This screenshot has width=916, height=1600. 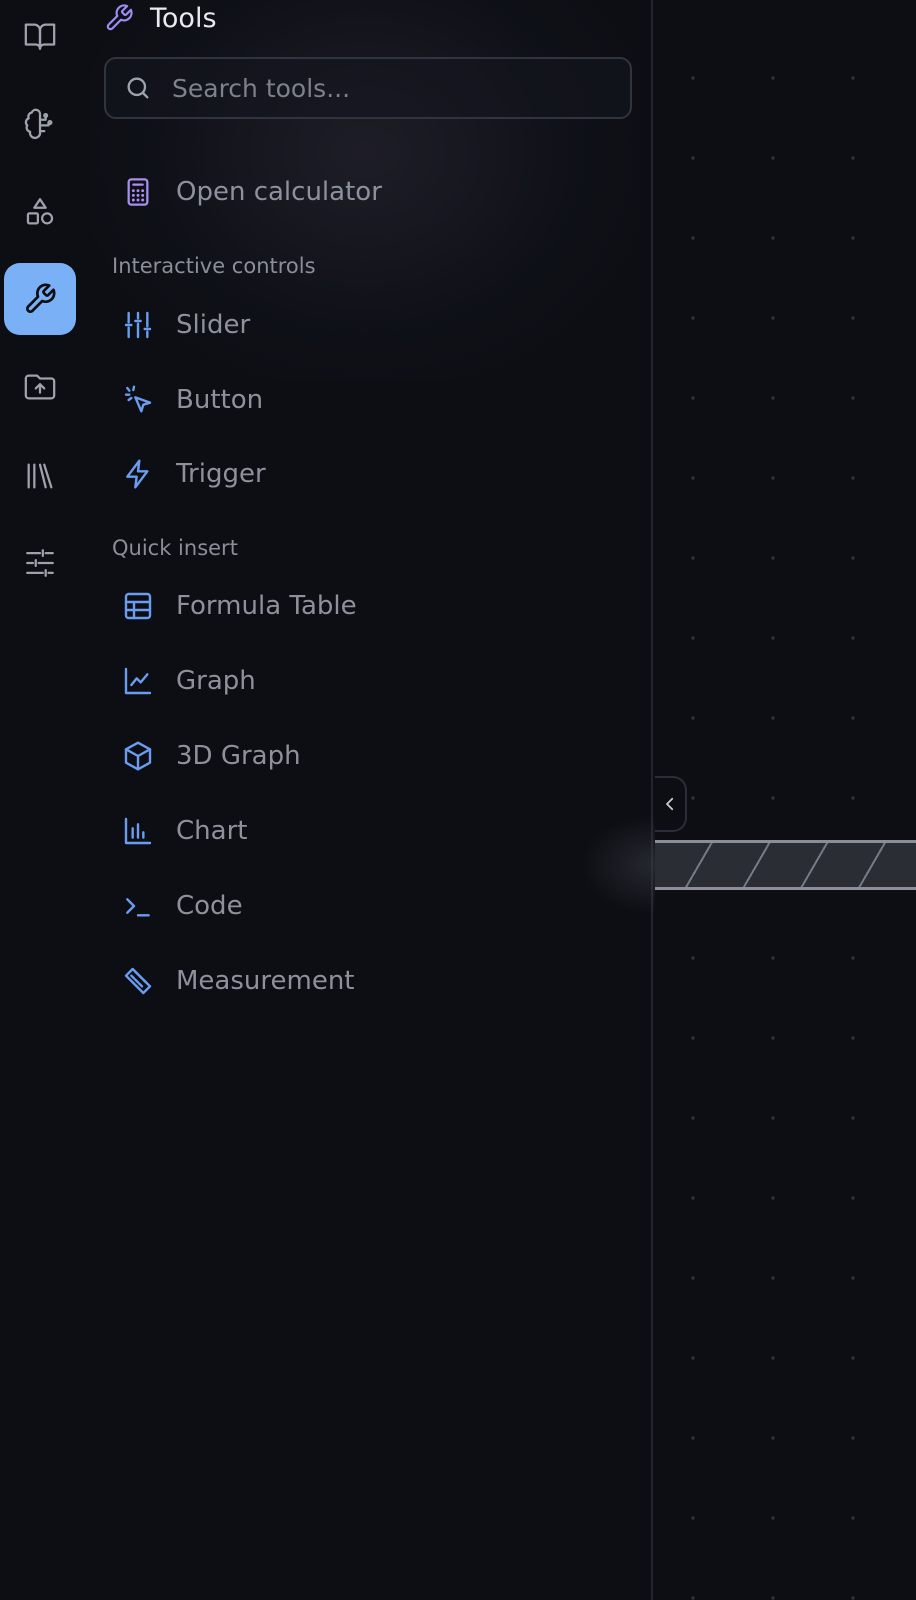 I want to click on settings-sliders-icon, so click(x=40, y=563).